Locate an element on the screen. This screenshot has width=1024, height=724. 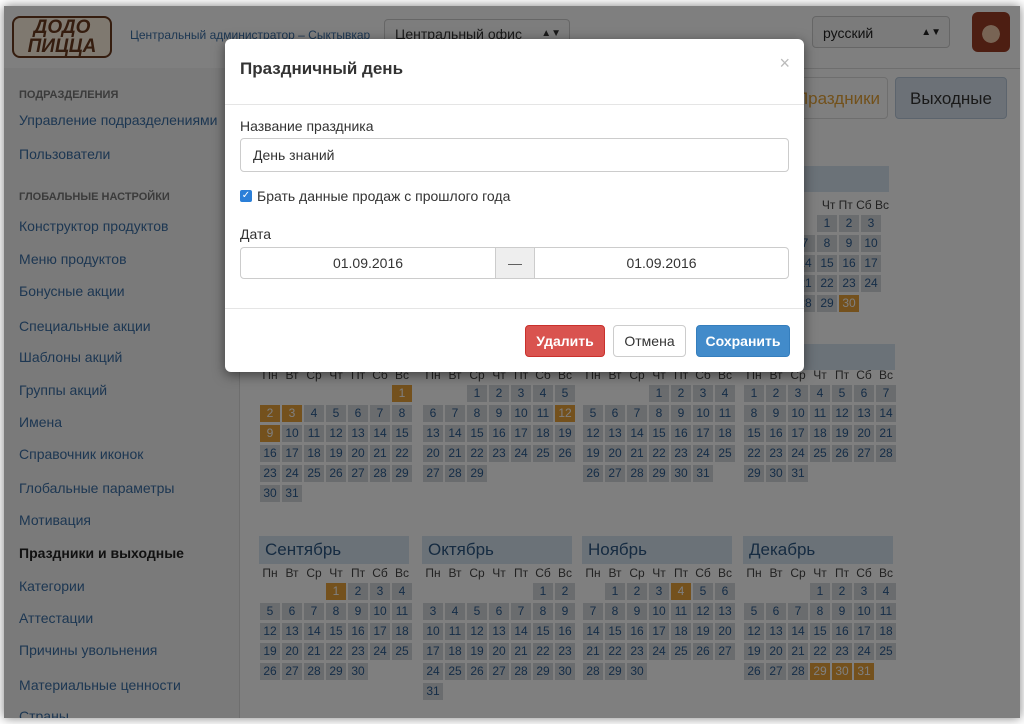
header-divider is located at coordinates (514, 104).